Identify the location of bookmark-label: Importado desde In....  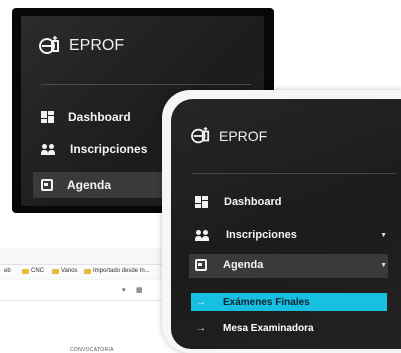
(121, 271).